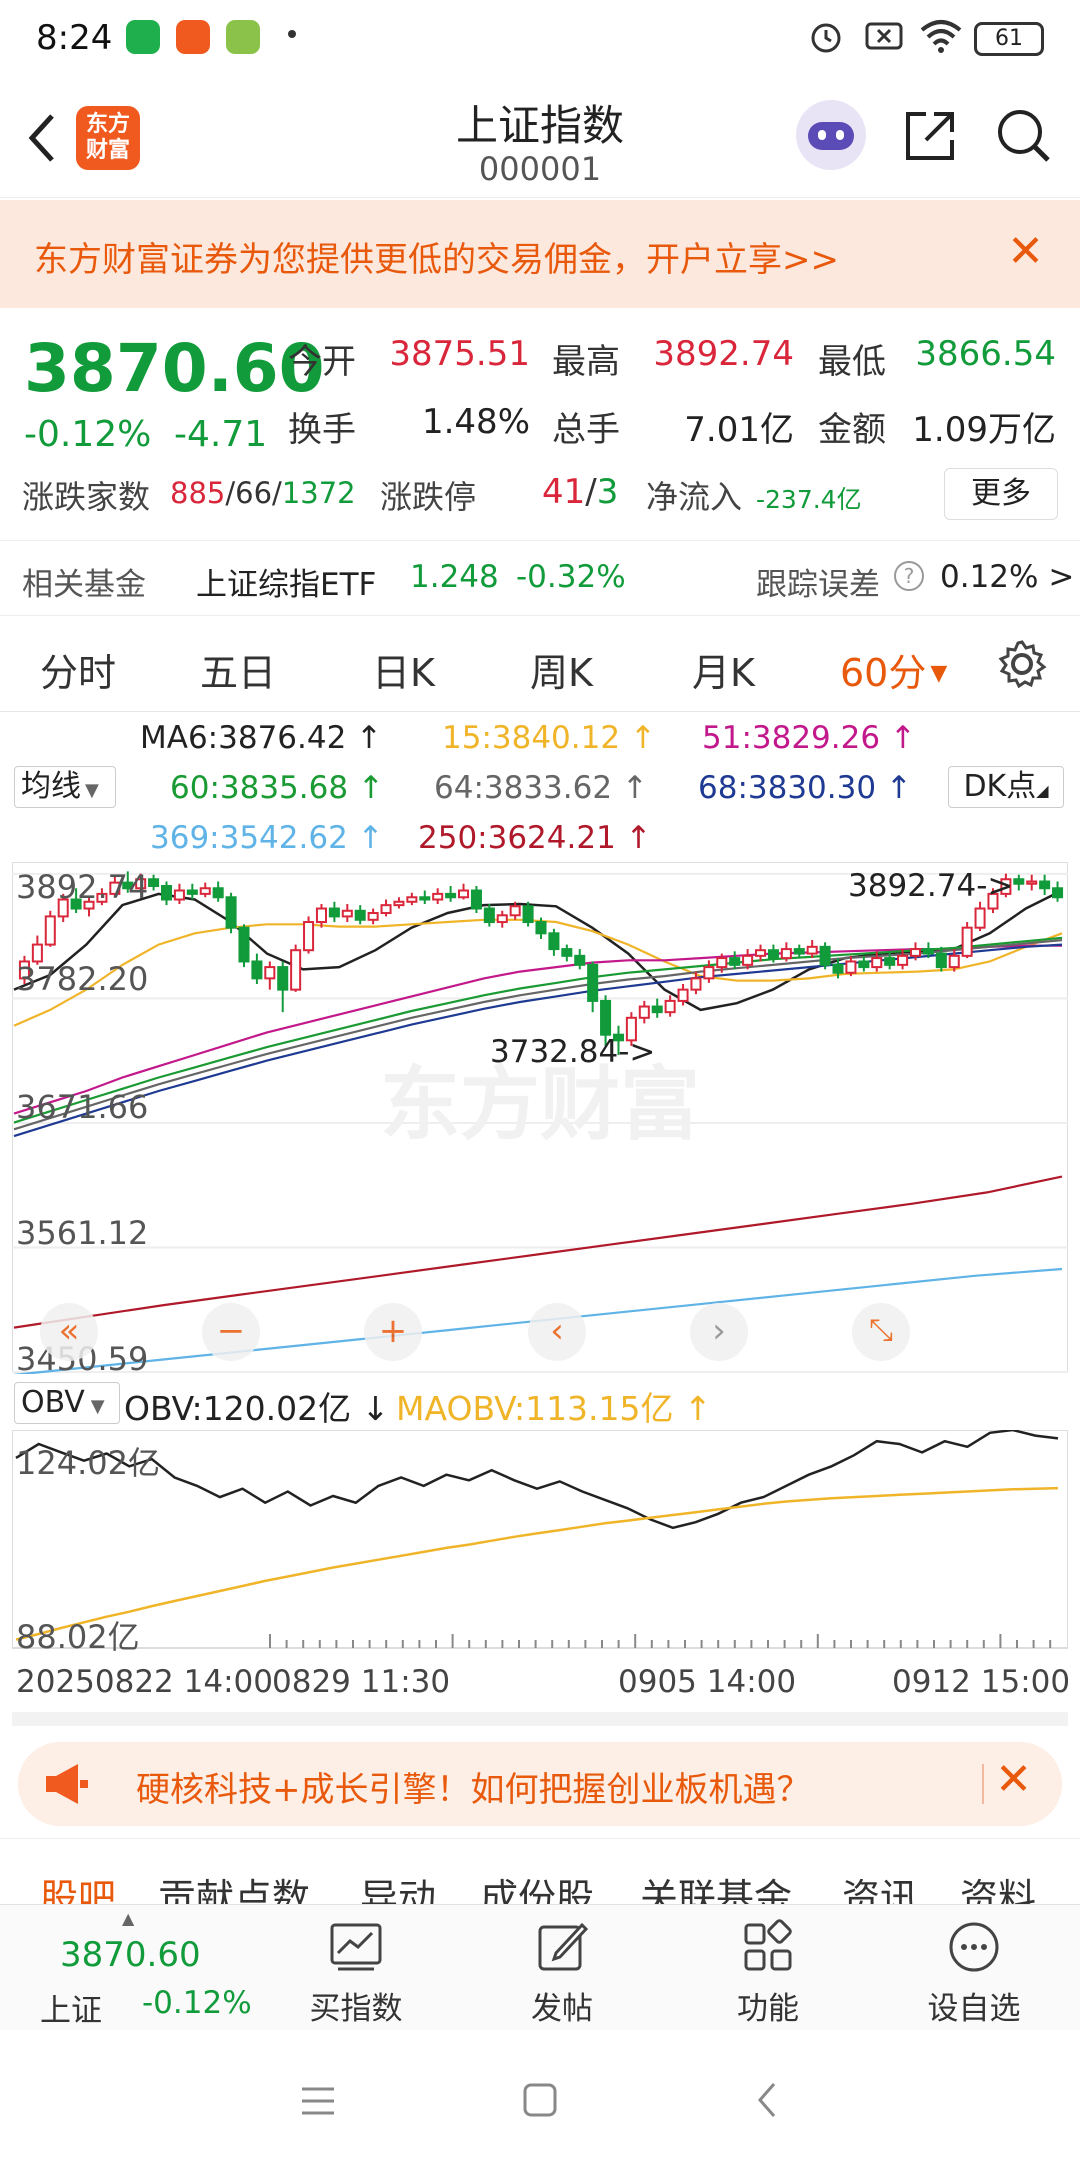 The height and width of the screenshot is (2160, 1080). What do you see at coordinates (69, 1332) in the screenshot?
I see `scroll-to-start-icon: «` at bounding box center [69, 1332].